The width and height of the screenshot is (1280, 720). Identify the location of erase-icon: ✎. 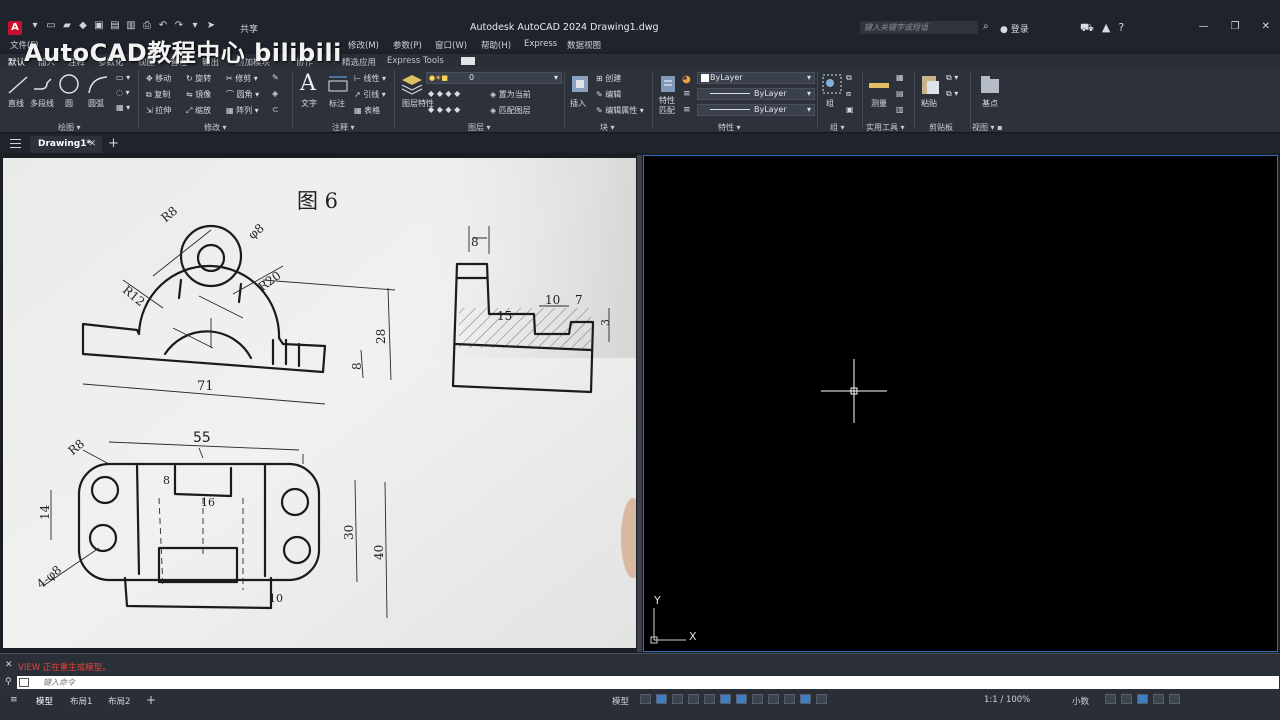
(275, 77).